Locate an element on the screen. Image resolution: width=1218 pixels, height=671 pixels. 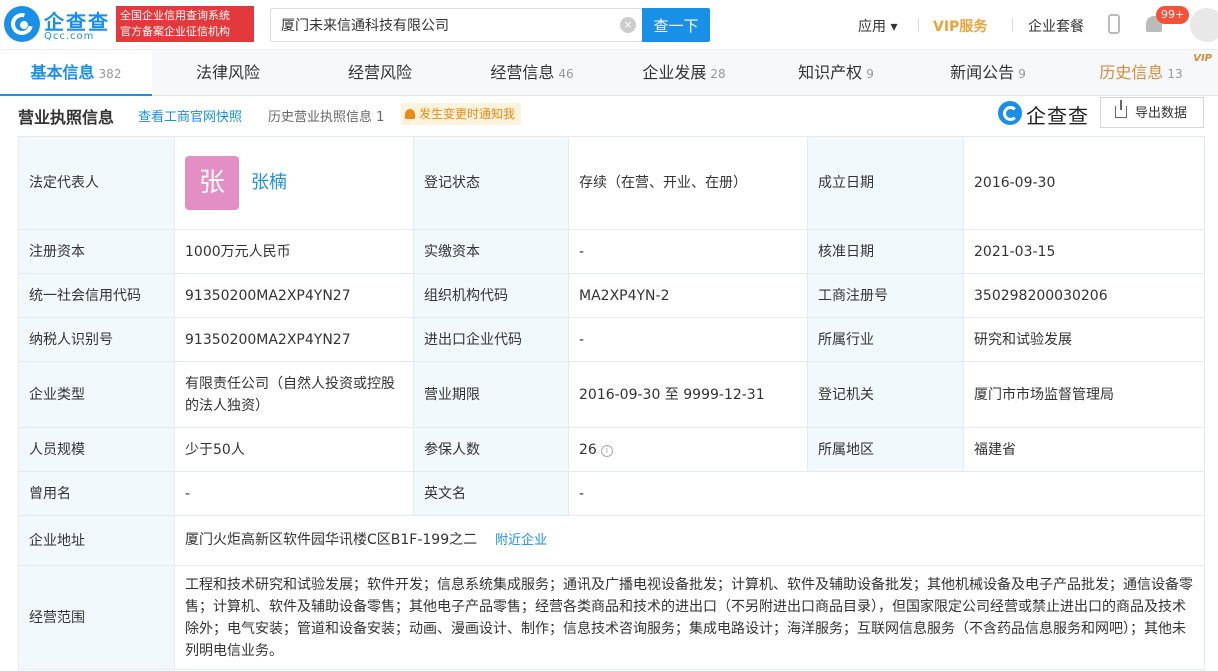
search-box: × is located at coordinates (456, 25).